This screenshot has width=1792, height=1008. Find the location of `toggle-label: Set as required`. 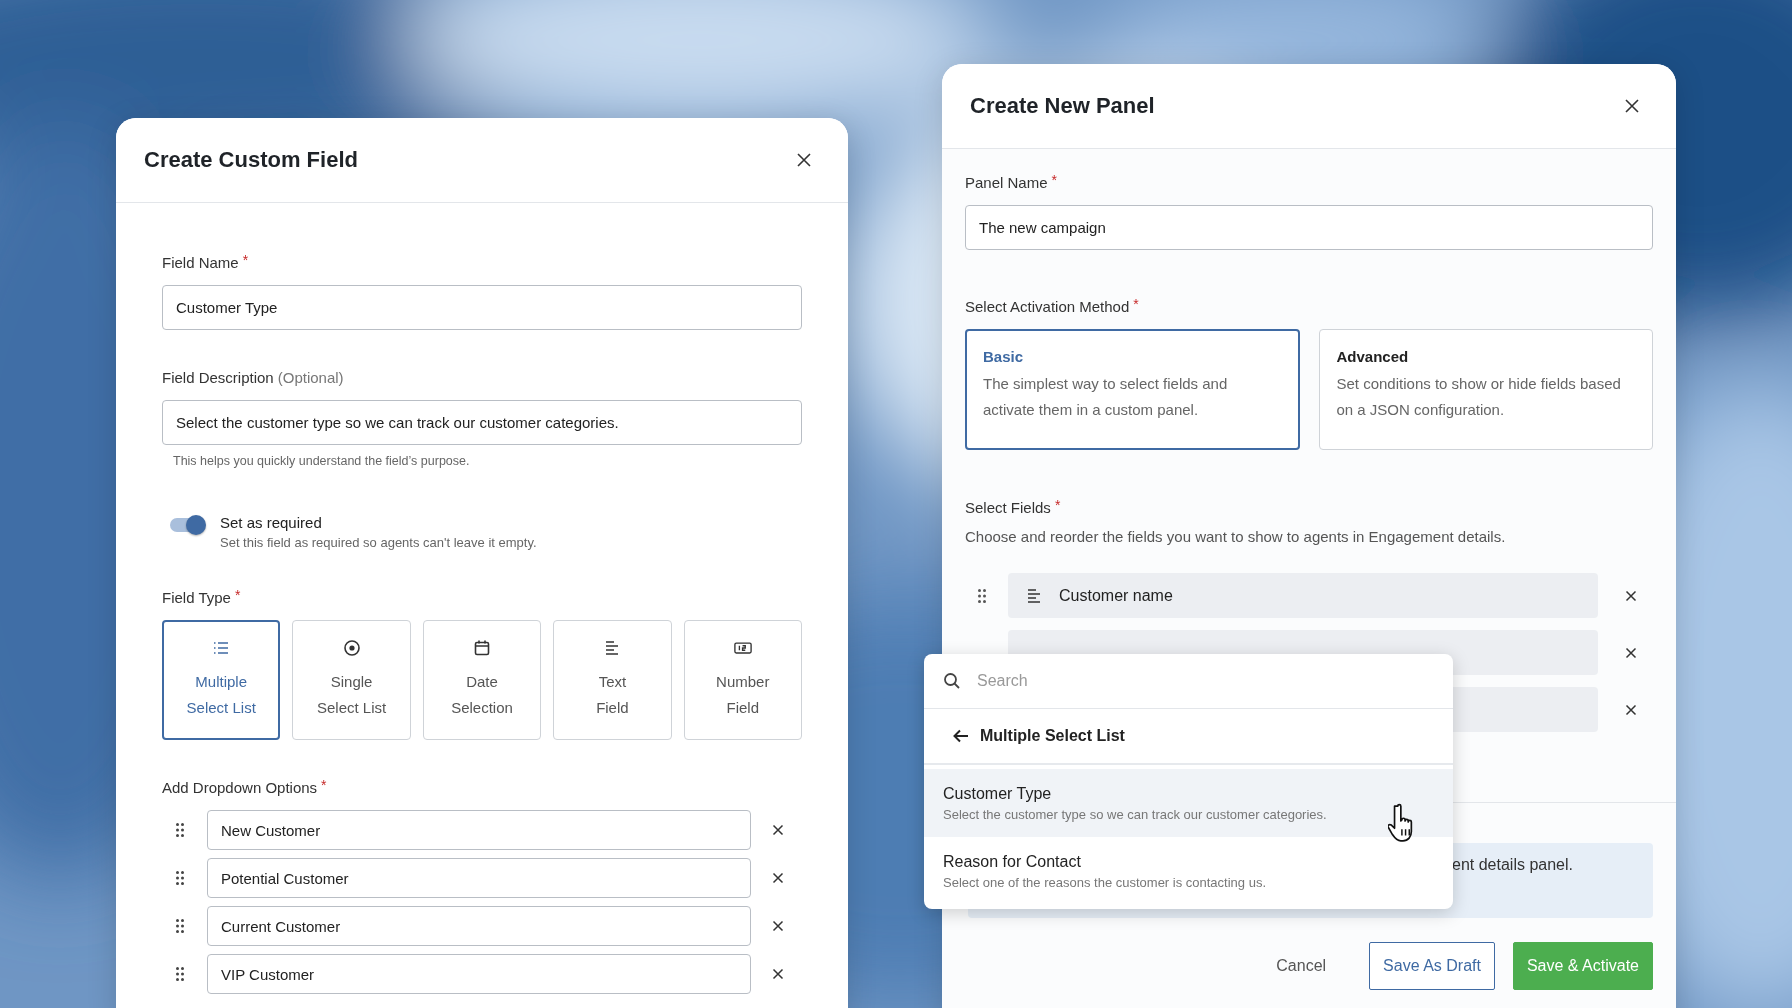

toggle-label: Set as required is located at coordinates (271, 522).